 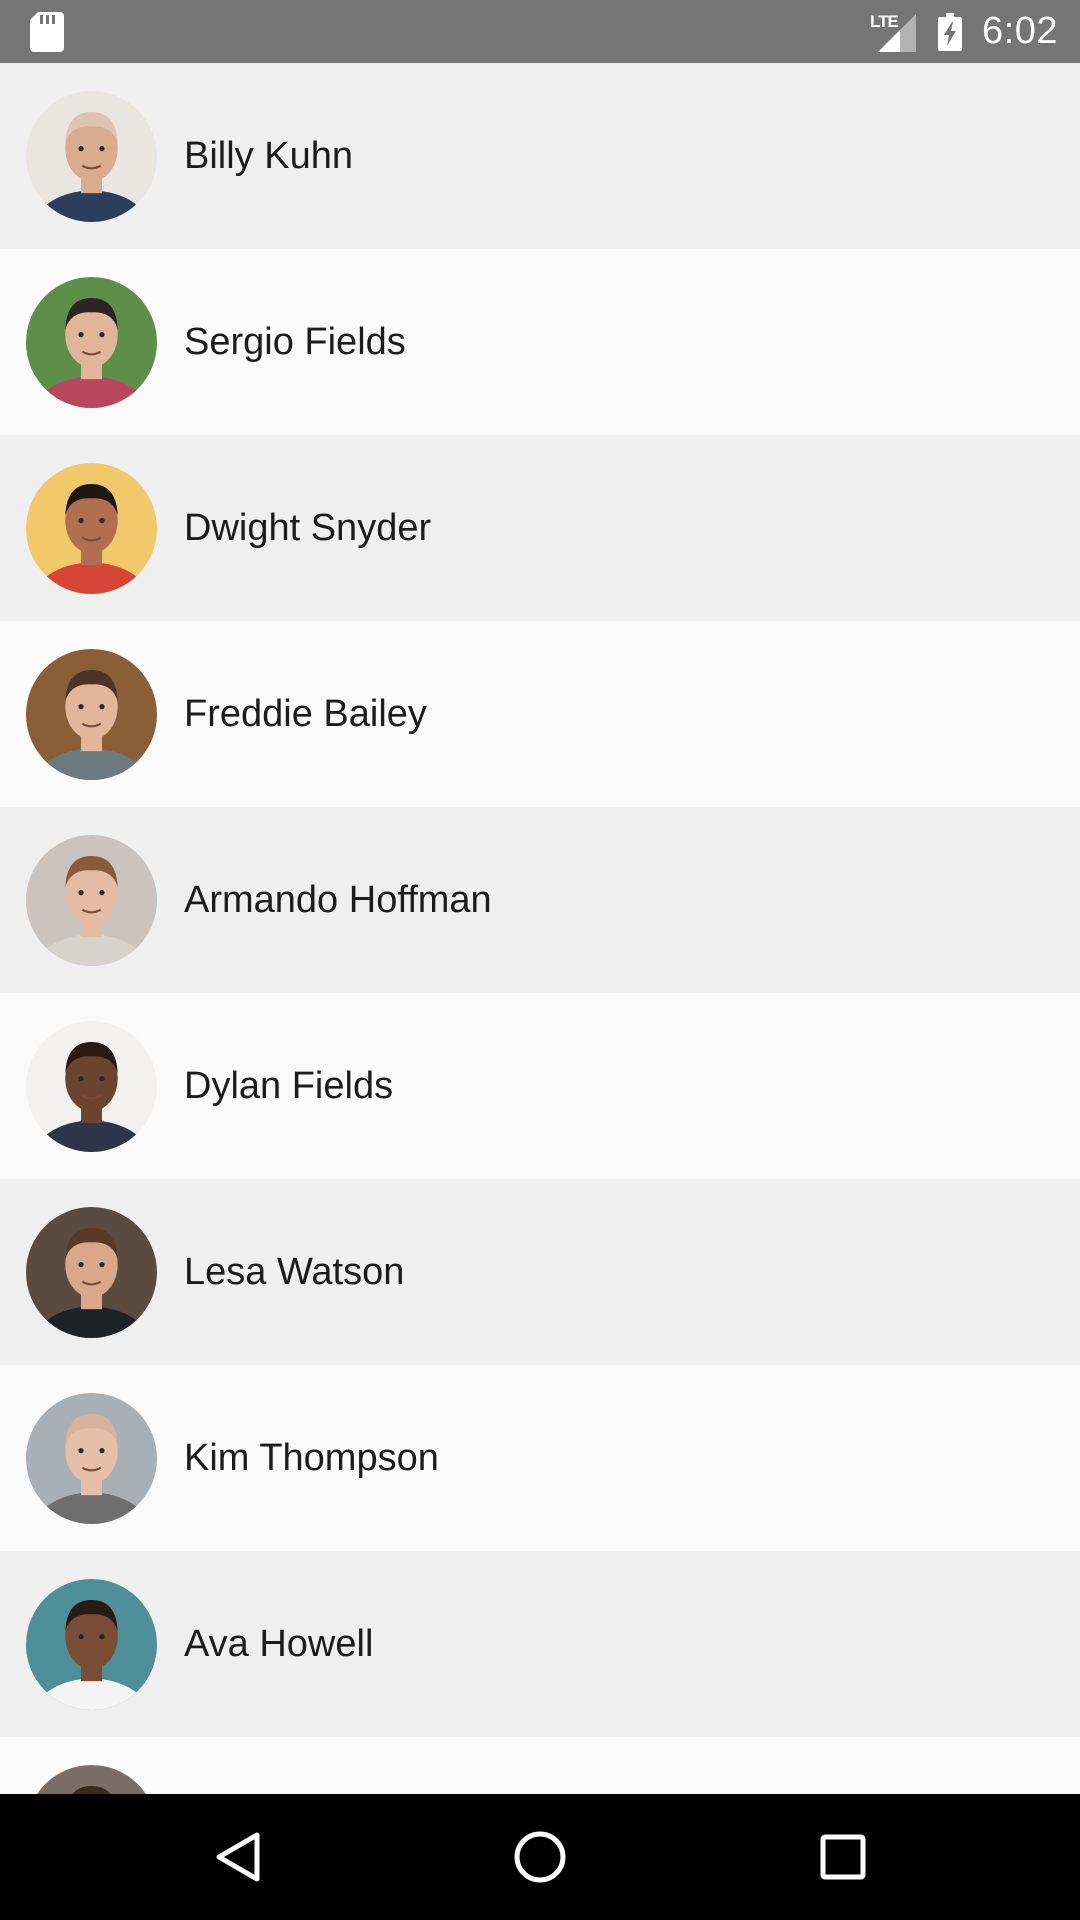 I want to click on battery-charging-icon, so click(x=950, y=31).